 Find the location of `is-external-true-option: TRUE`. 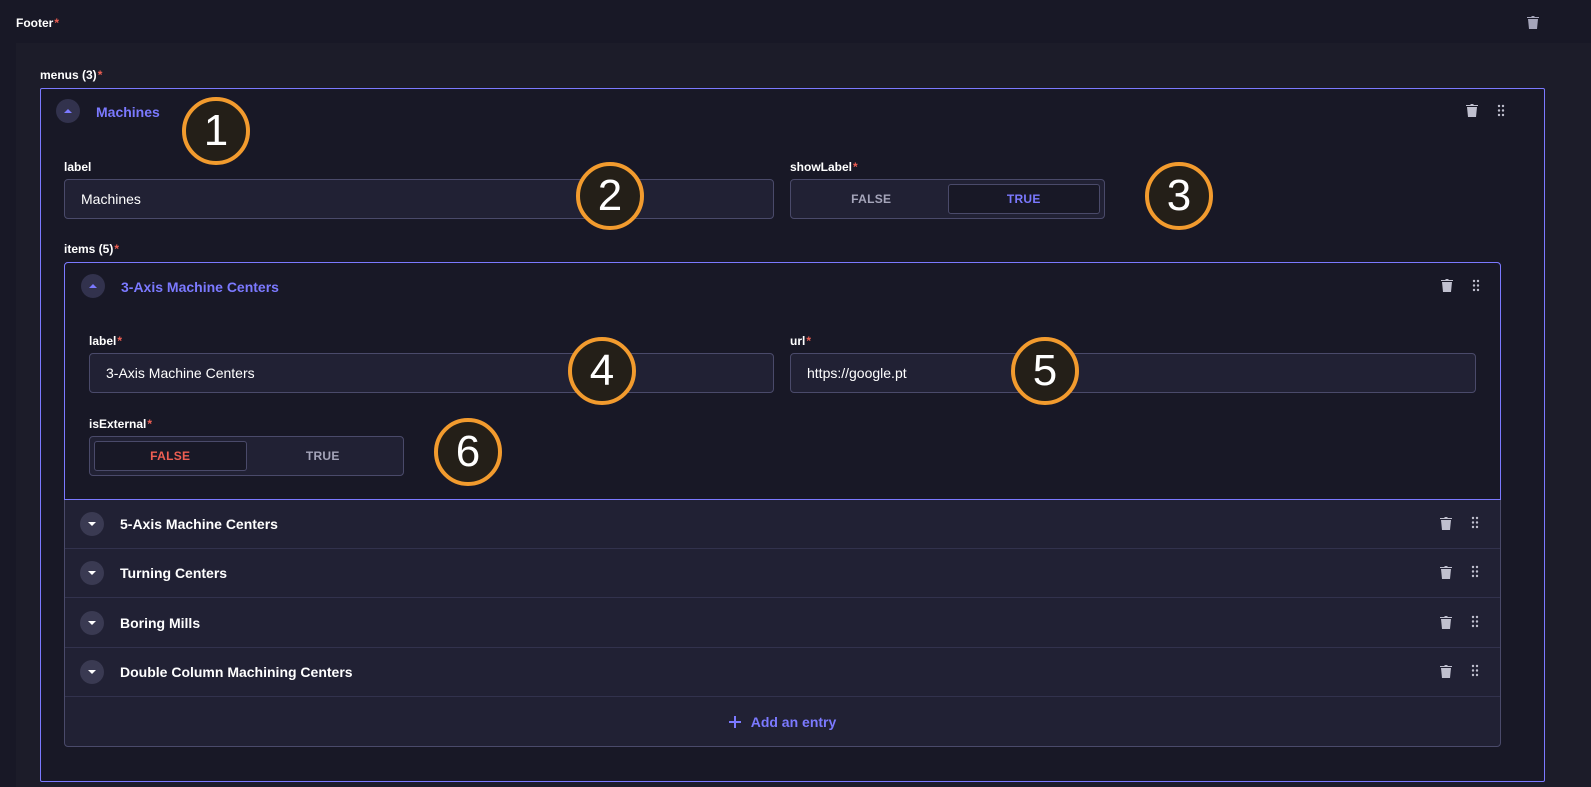

is-external-true-option: TRUE is located at coordinates (323, 456).